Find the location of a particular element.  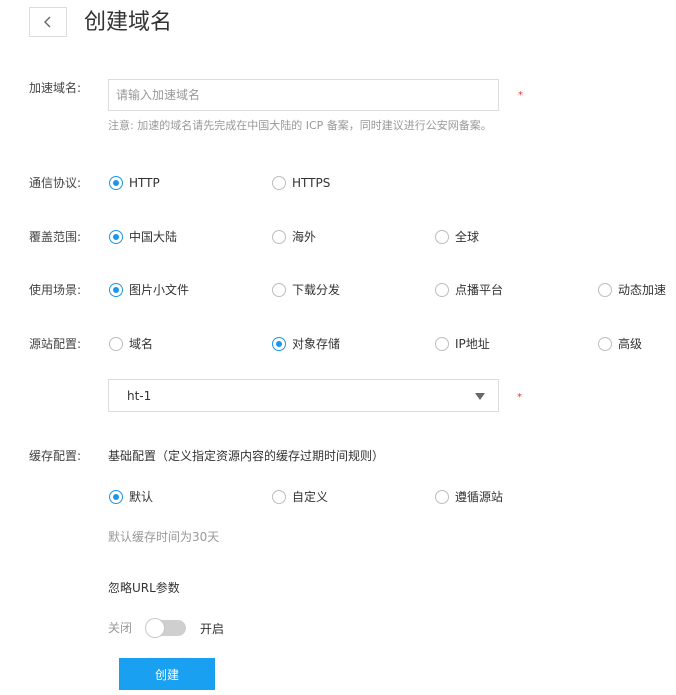

caret-down-icon is located at coordinates (480, 396).